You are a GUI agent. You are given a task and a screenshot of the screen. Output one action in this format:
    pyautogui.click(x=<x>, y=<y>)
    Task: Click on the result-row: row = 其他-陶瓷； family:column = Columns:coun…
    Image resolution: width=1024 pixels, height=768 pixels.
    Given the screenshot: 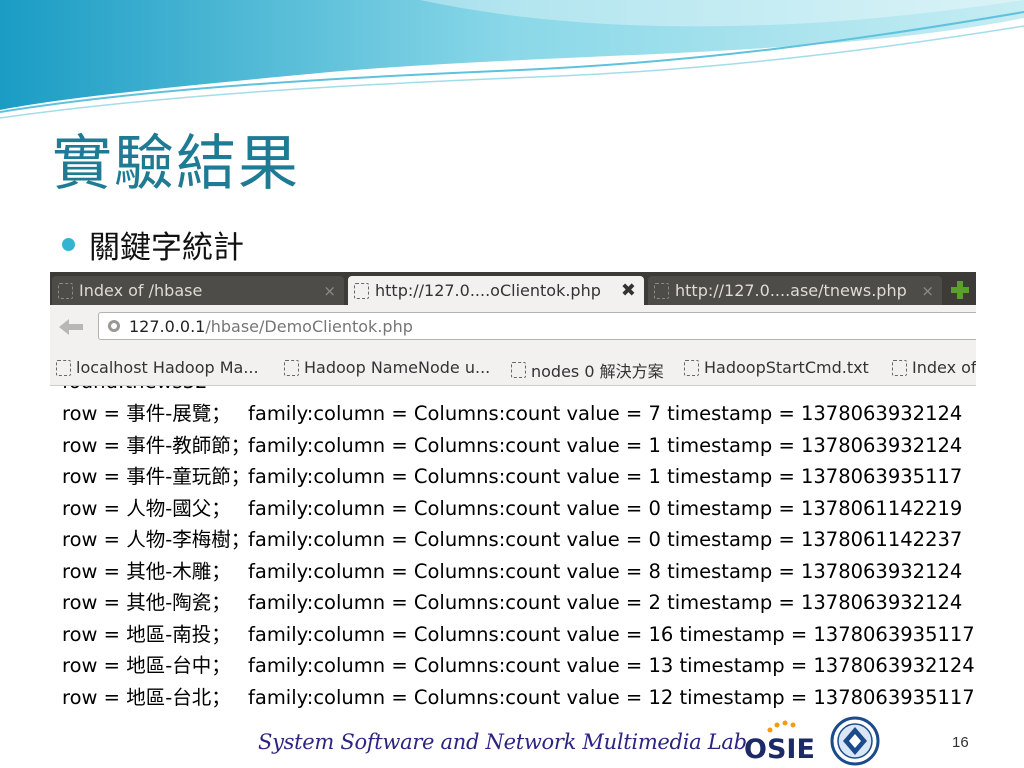 What is the action you would take?
    pyautogui.click(x=512, y=603)
    